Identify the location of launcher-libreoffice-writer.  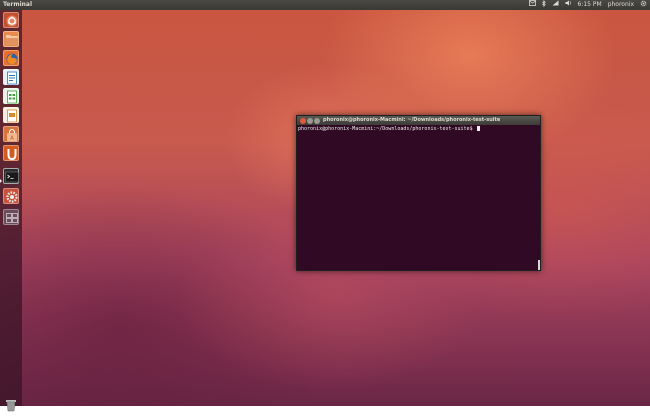
(11, 77).